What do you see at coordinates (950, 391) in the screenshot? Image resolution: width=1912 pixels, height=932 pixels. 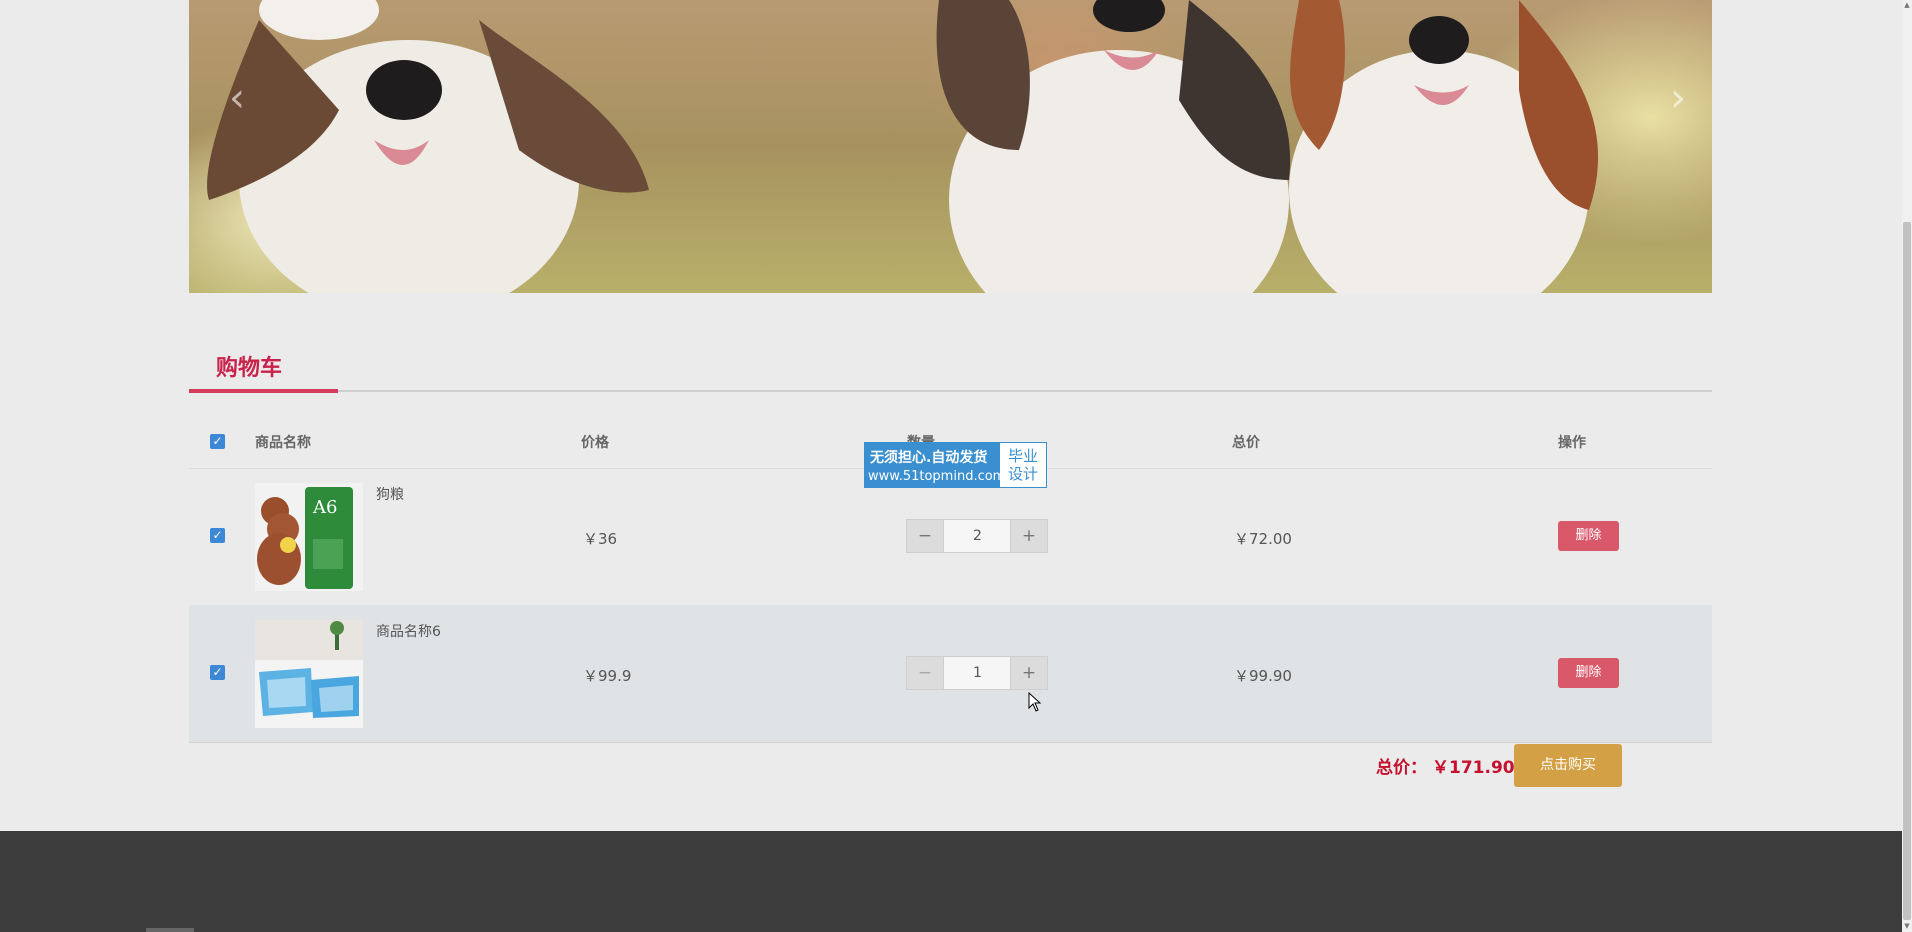 I see `title-divider` at bounding box center [950, 391].